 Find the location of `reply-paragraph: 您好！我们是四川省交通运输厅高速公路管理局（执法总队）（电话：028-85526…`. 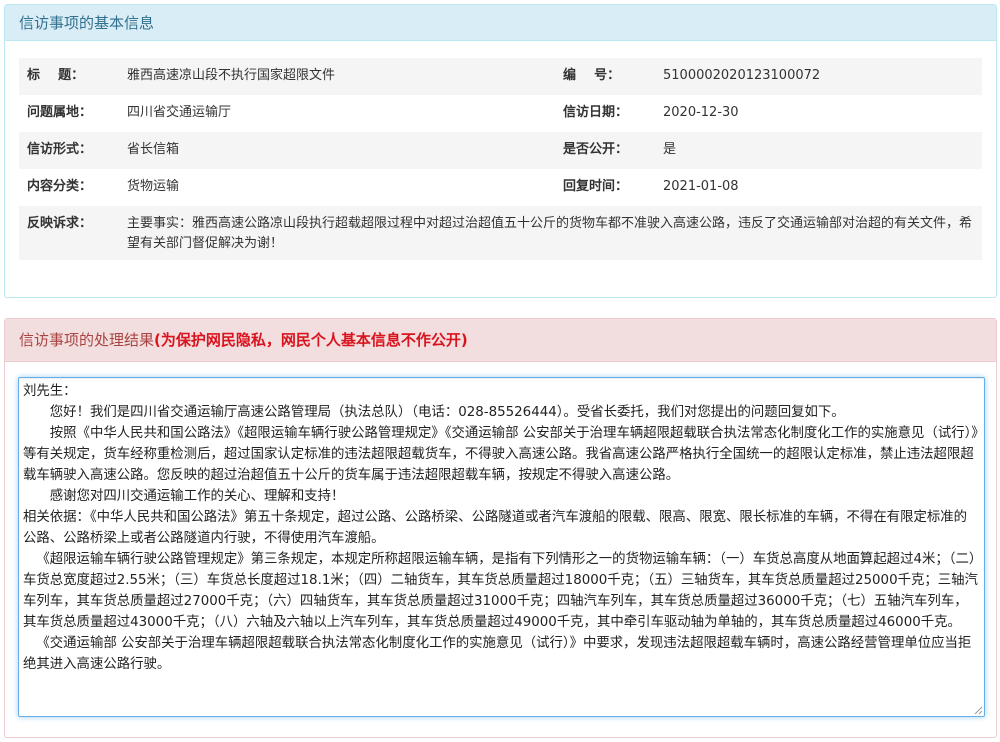

reply-paragraph: 您好！我们是四川省交通运输厅高速公路管理局（执法总队）（电话：028-85526… is located at coordinates (447, 412).